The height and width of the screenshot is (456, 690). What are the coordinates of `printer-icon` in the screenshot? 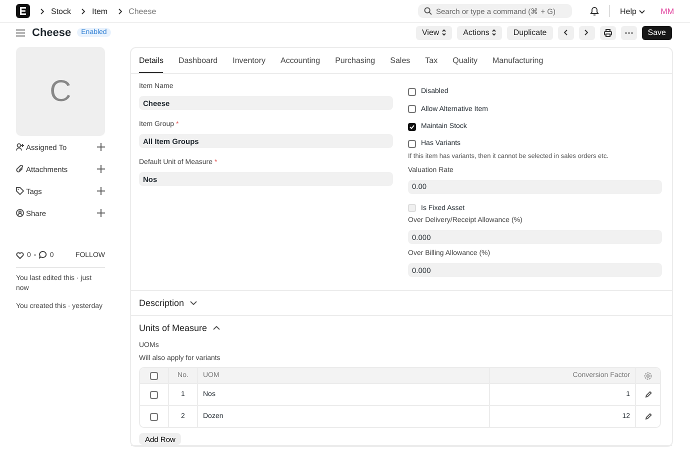 It's located at (608, 32).